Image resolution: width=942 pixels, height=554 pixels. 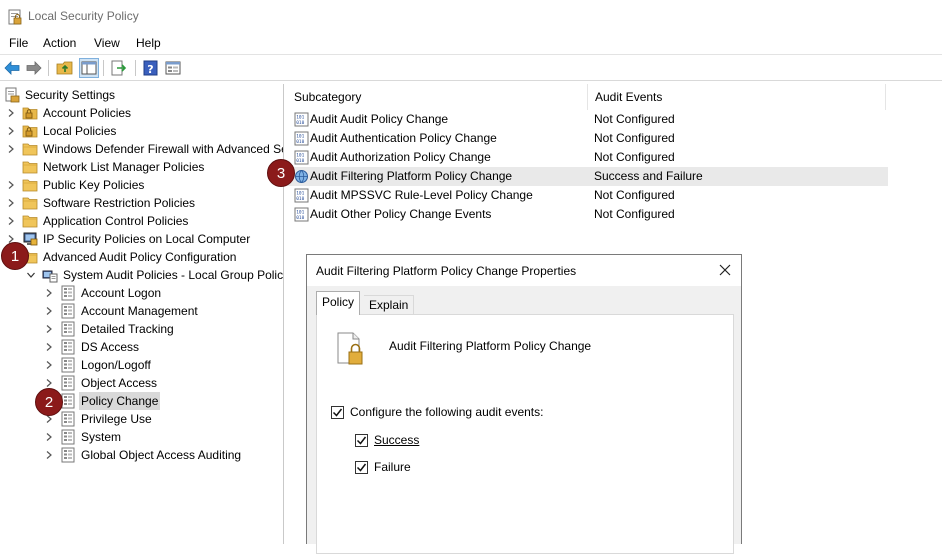 What do you see at coordinates (173, 68) in the screenshot?
I see `properties-icon` at bounding box center [173, 68].